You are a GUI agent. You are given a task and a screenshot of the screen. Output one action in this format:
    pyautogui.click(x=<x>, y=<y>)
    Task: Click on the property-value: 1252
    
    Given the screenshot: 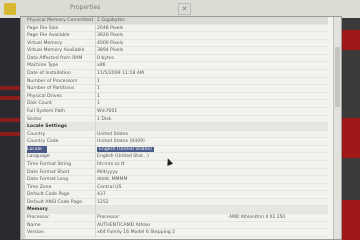 What is the action you would take?
    pyautogui.click(x=103, y=202)
    